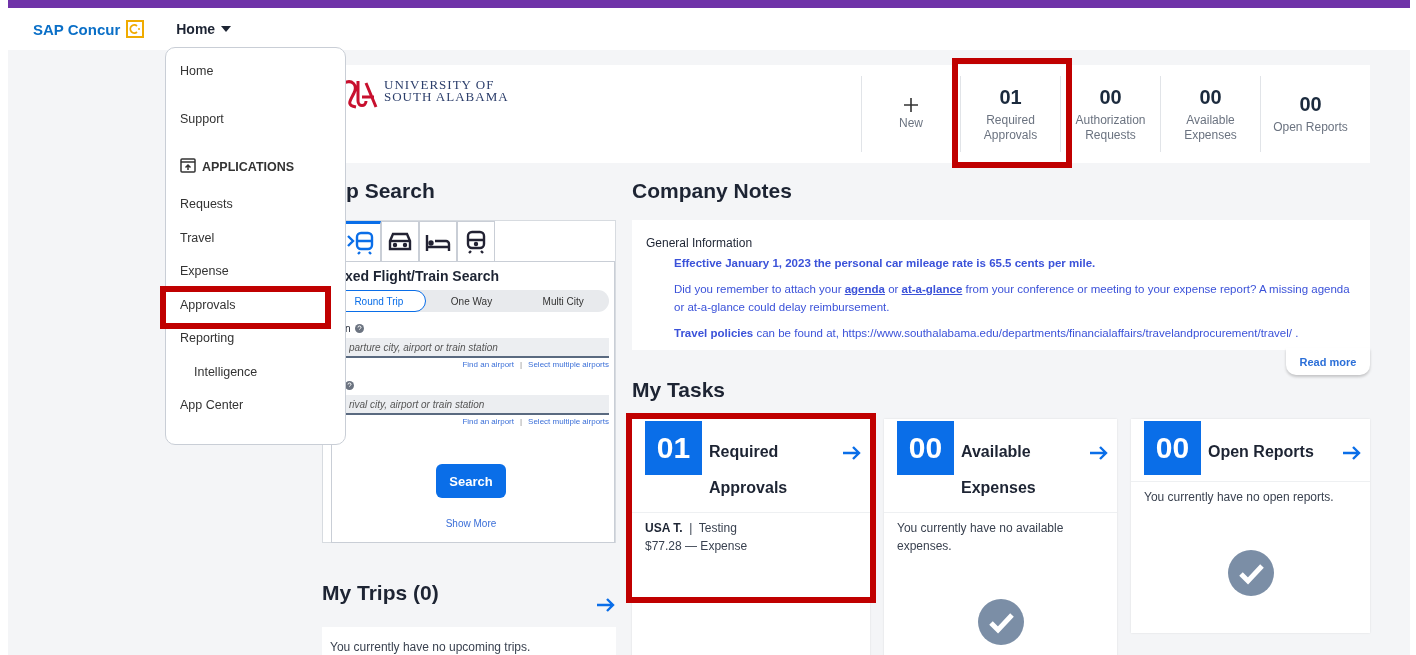 The image size is (1416, 655). What do you see at coordinates (1239, 497) in the screenshot?
I see `empty-message: You currently have no open reports.` at bounding box center [1239, 497].